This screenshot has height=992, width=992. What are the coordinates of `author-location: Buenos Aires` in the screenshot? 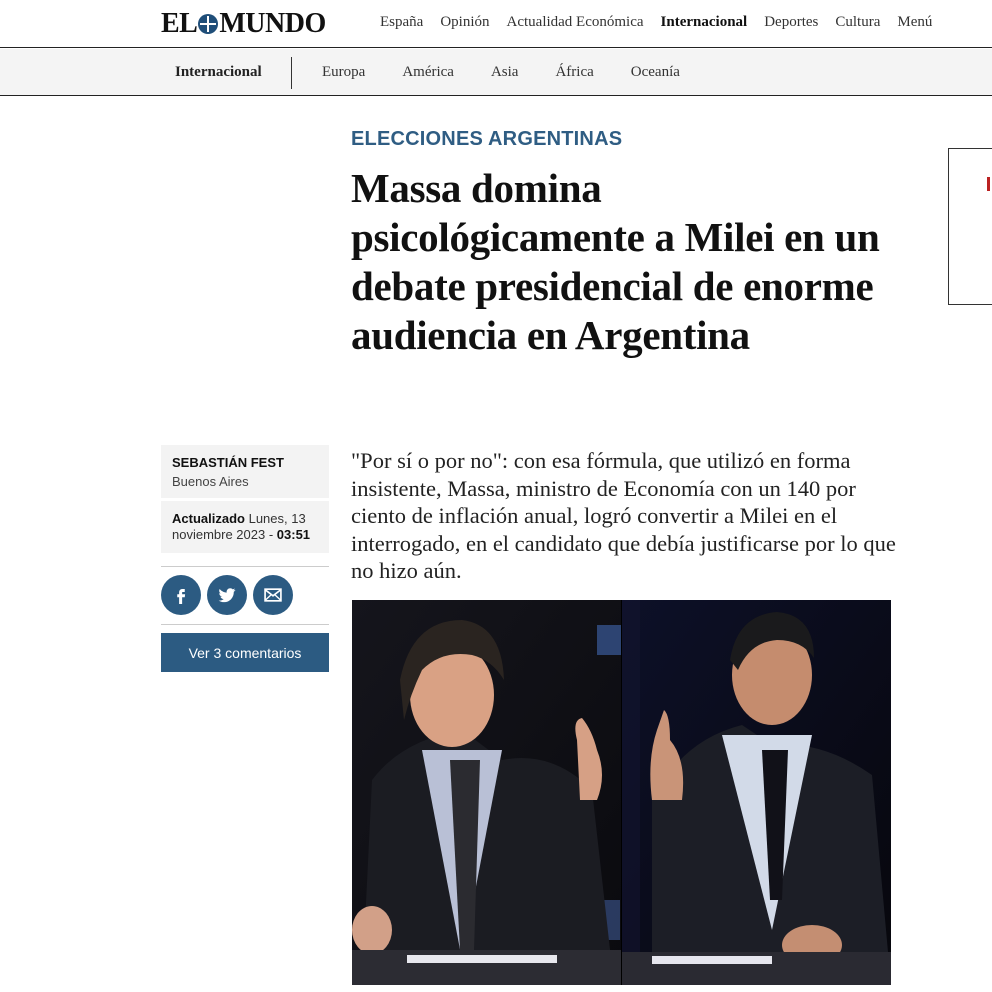 It's located at (210, 481).